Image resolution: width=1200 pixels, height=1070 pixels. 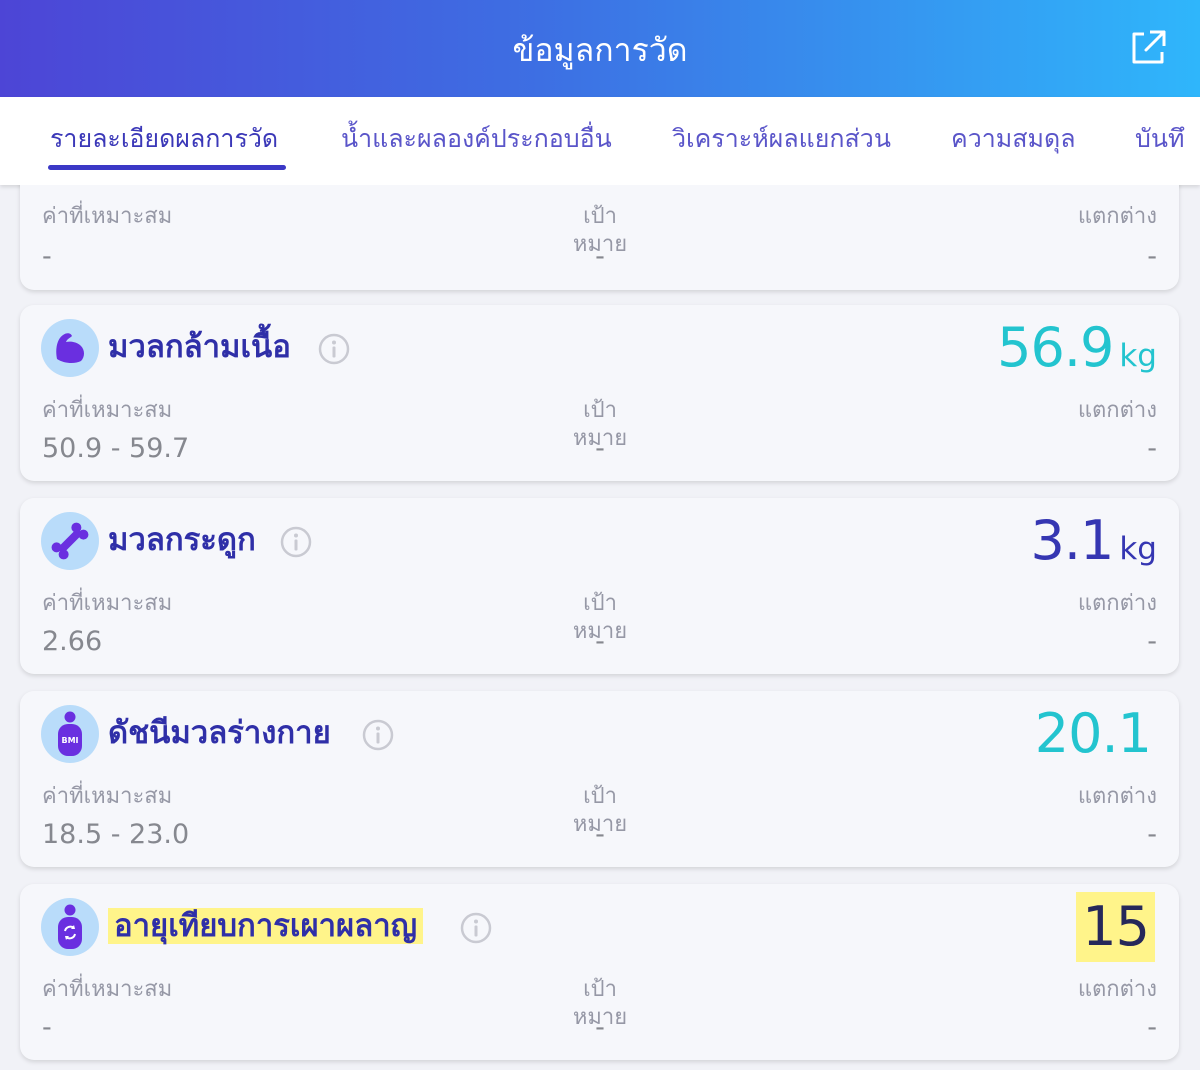 I want to click on value-number: 15, so click(x=1115, y=927).